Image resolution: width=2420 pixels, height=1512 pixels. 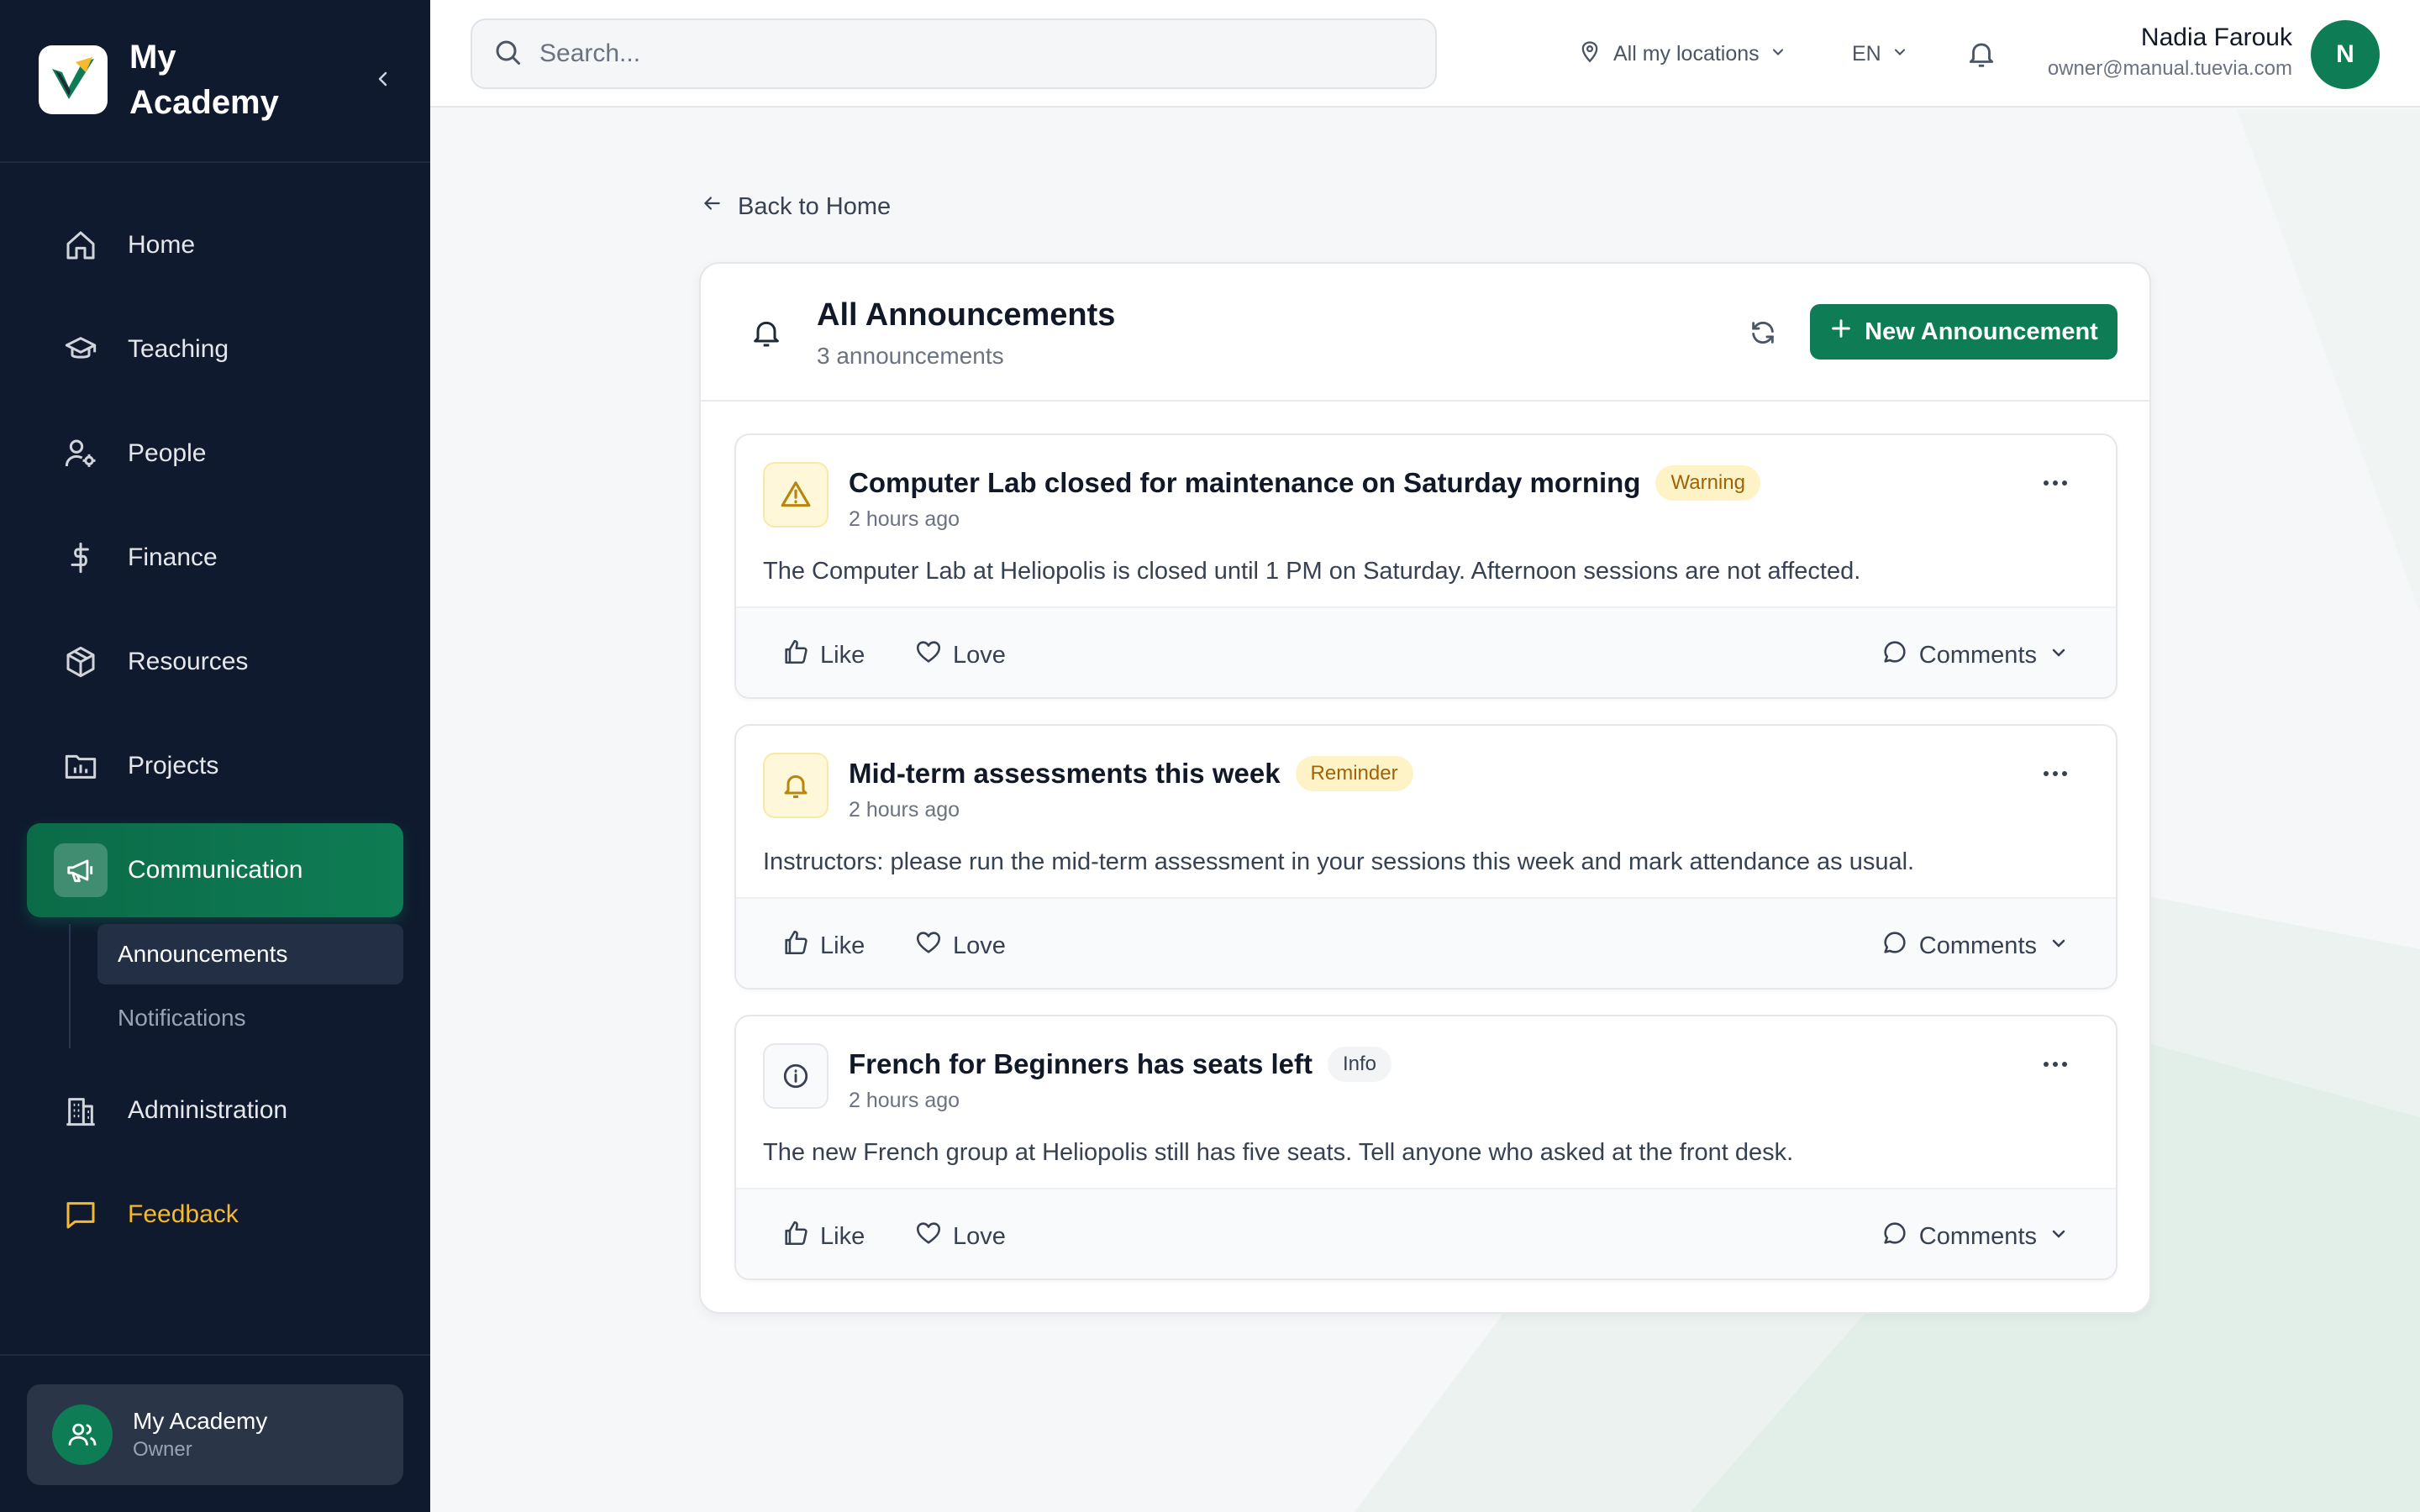 I want to click on dollar-icon, so click(x=80, y=557).